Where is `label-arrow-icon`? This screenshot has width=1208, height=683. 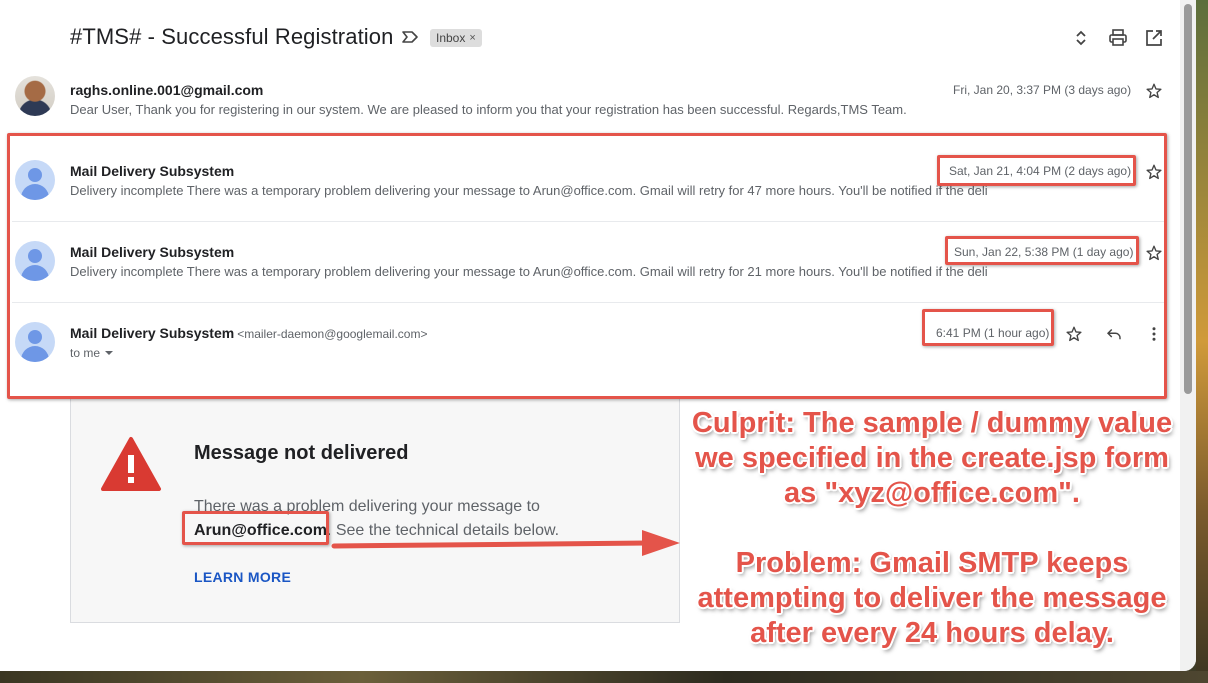 label-arrow-icon is located at coordinates (410, 37).